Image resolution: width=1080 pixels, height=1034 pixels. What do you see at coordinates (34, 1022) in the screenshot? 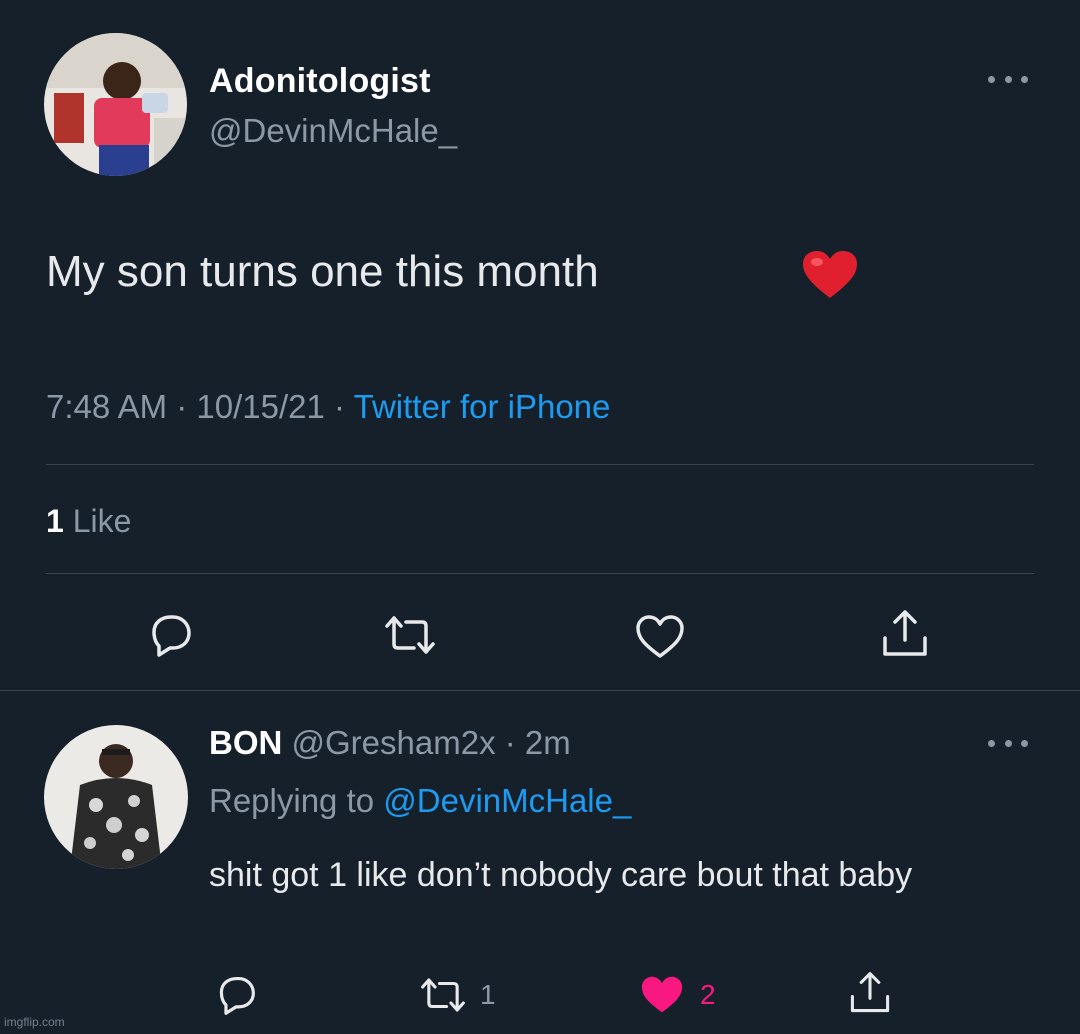
I see `watermark: imgflip.com` at bounding box center [34, 1022].